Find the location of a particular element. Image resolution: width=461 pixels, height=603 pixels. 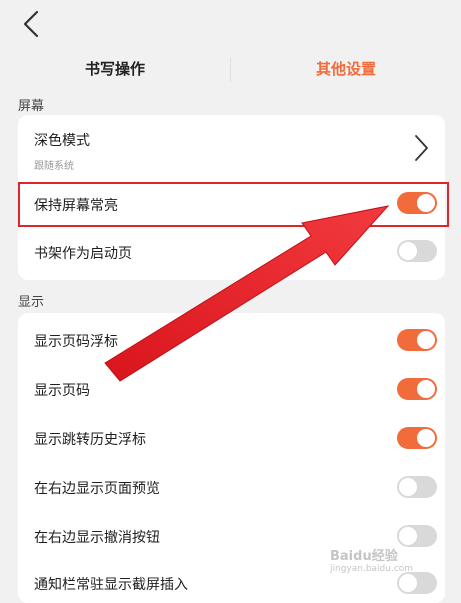

jump-history-row: 显示跳转历史浮标 is located at coordinates (231, 438).